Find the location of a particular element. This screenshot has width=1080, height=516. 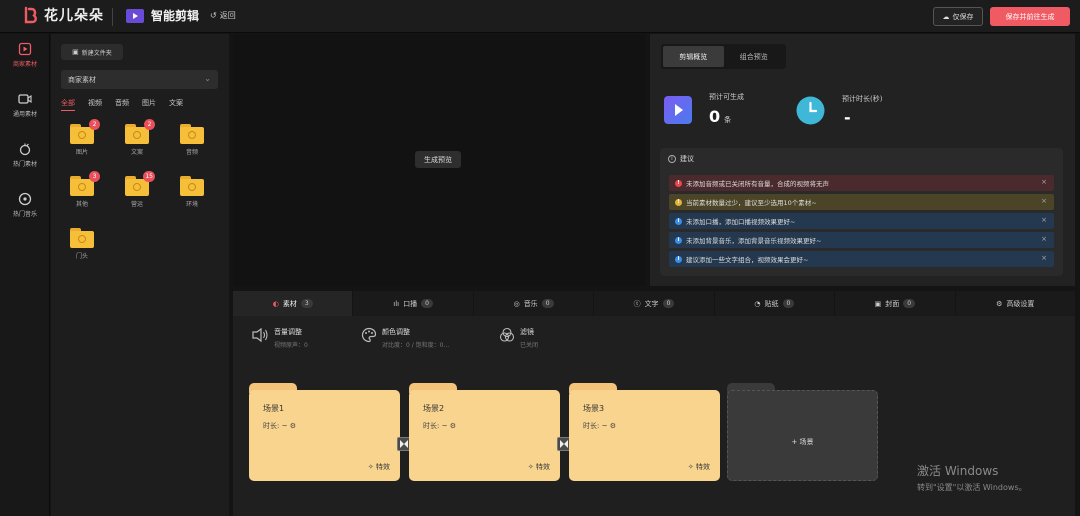

folder-name: 音频 is located at coordinates (191, 152).